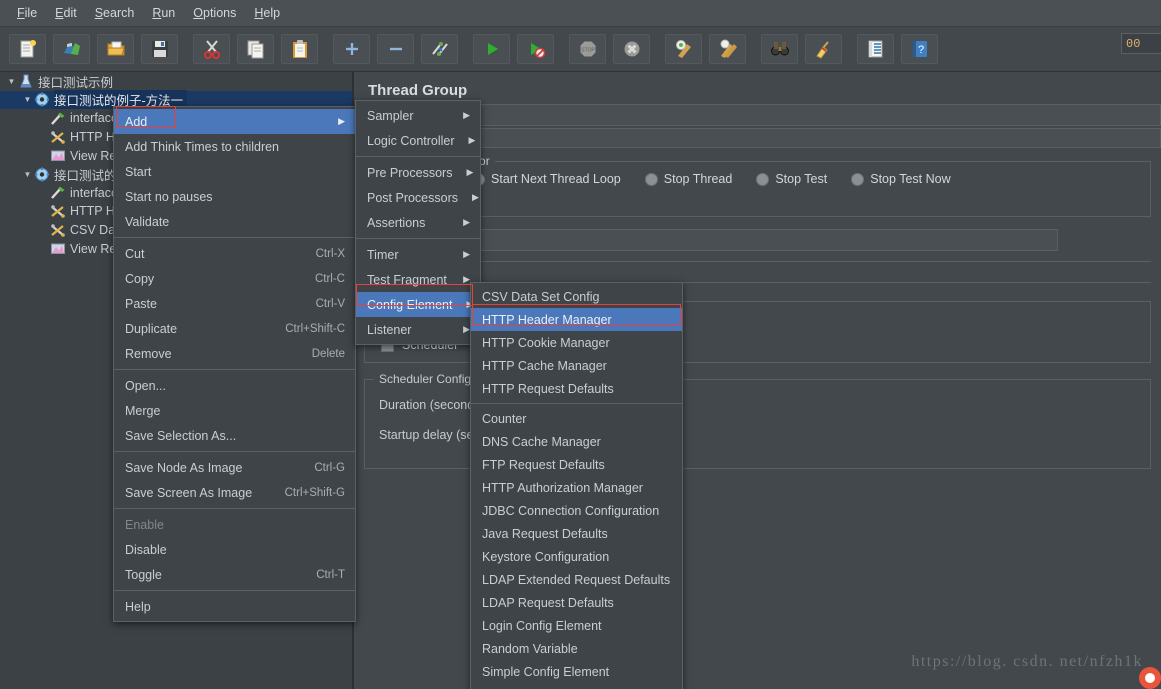 This screenshot has width=1161, height=689. Describe the element at coordinates (576, 441) in the screenshot. I see `config-menu-item: DNS Cache Manager` at that location.